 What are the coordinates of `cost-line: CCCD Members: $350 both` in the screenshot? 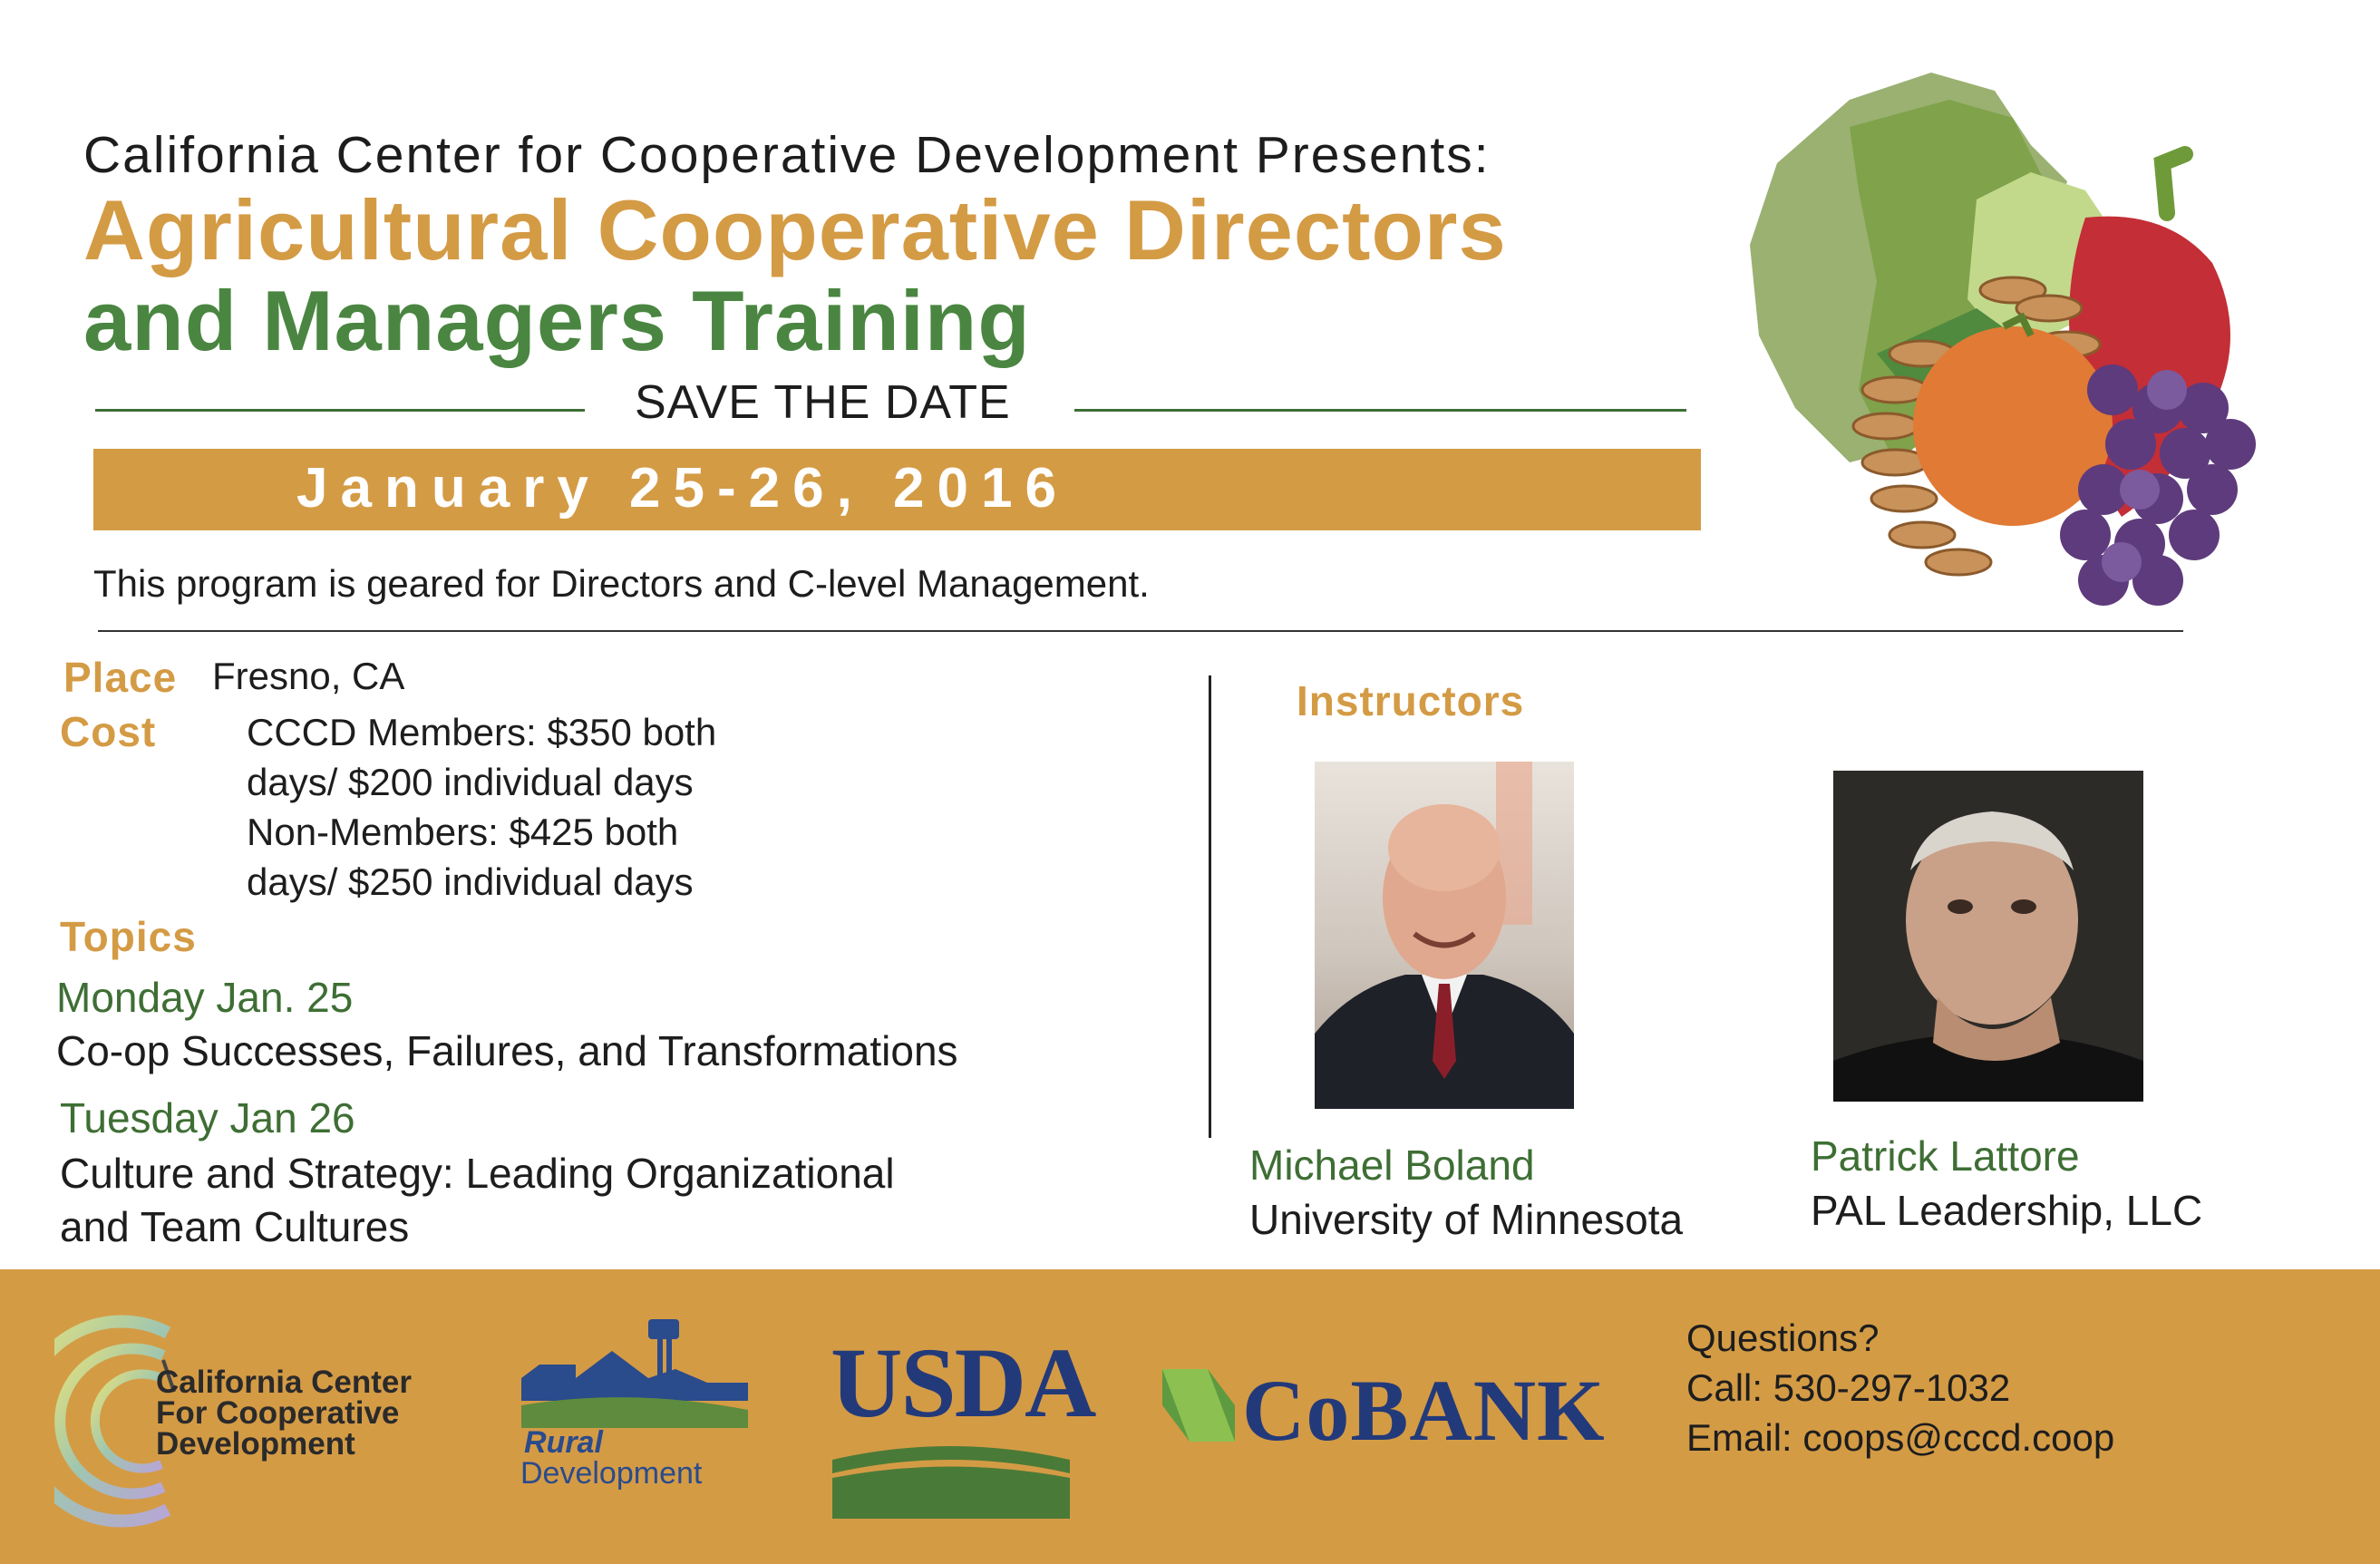 It's located at (482, 732).